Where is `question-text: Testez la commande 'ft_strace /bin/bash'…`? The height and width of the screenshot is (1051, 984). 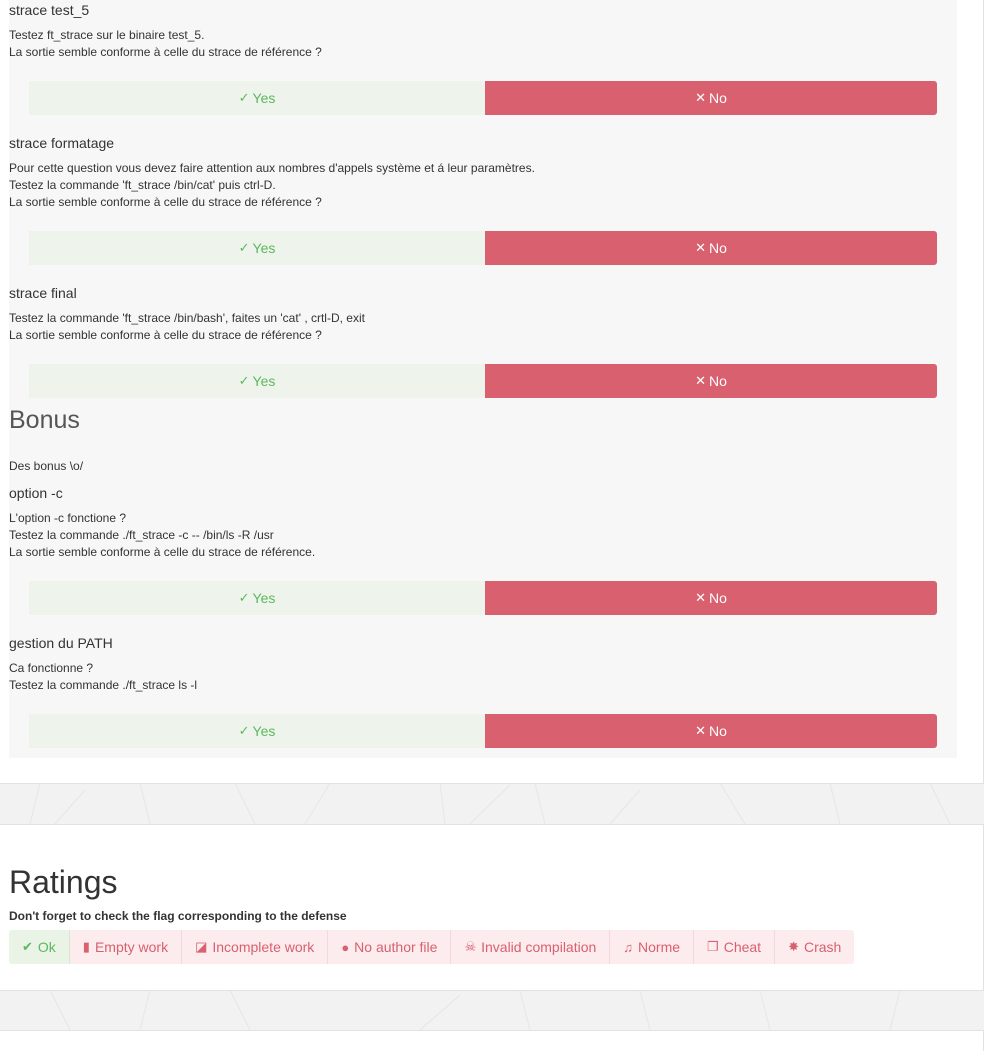
question-text: Testez la commande 'ft_strace /bin/bash'… is located at coordinates (187, 318).